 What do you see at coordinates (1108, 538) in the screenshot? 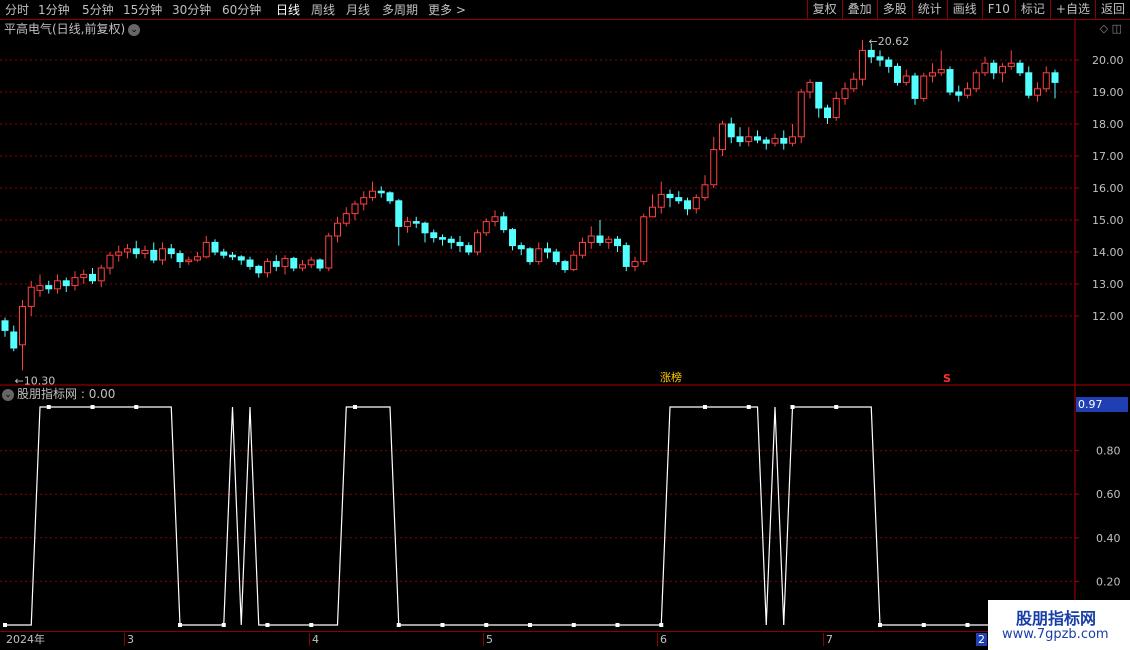
I see `indicator-axis-label: 0.40` at bounding box center [1108, 538].